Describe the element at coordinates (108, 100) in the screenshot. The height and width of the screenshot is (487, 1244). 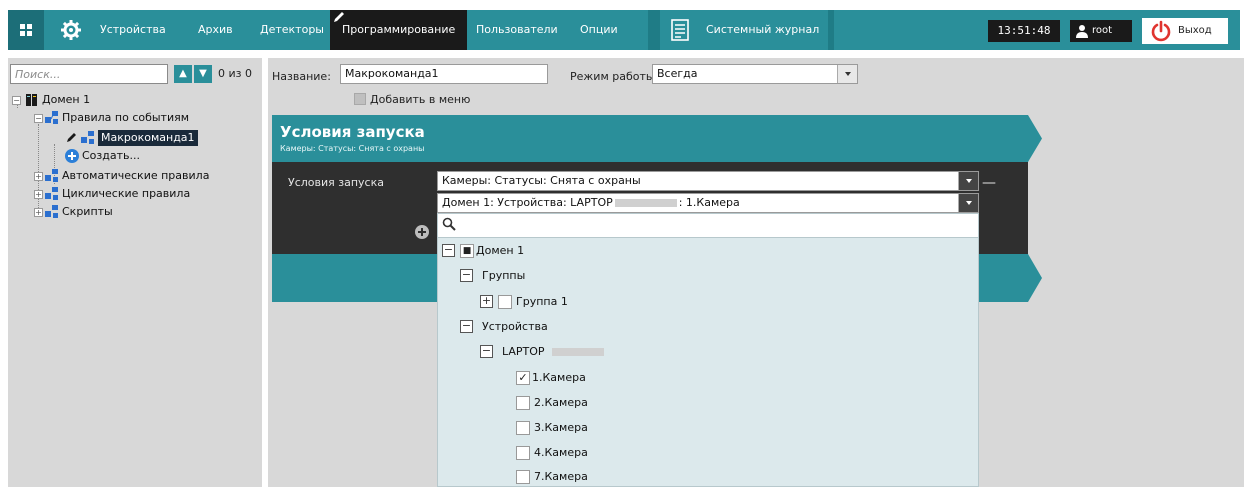
I see `tree-item-domain: − Домен 1` at that location.